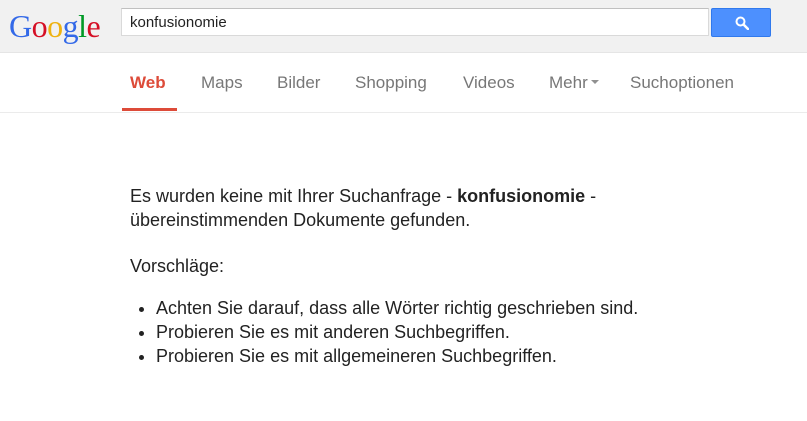 This screenshot has height=421, width=807. What do you see at coordinates (568, 82) in the screenshot?
I see `tab-mehr-label: Mehr` at bounding box center [568, 82].